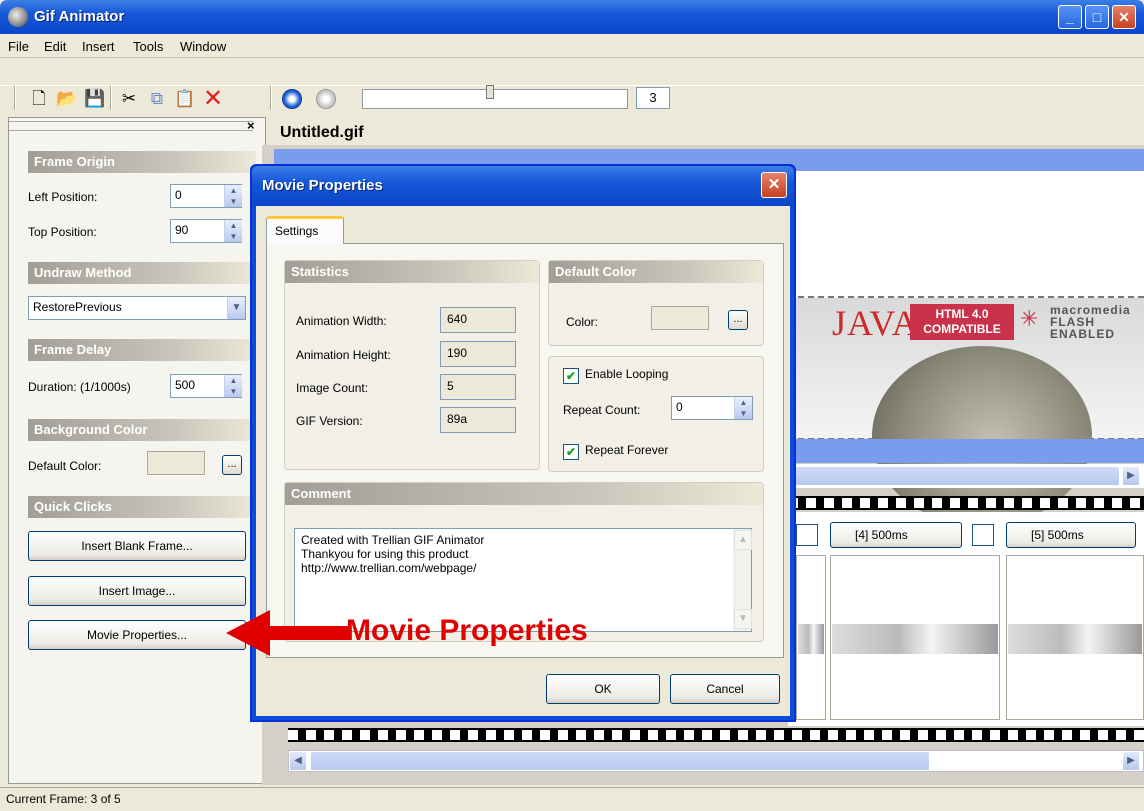 This screenshot has width=1144, height=811. What do you see at coordinates (656, 272) in the screenshot?
I see `dialog-default-color-header: Default Color` at bounding box center [656, 272].